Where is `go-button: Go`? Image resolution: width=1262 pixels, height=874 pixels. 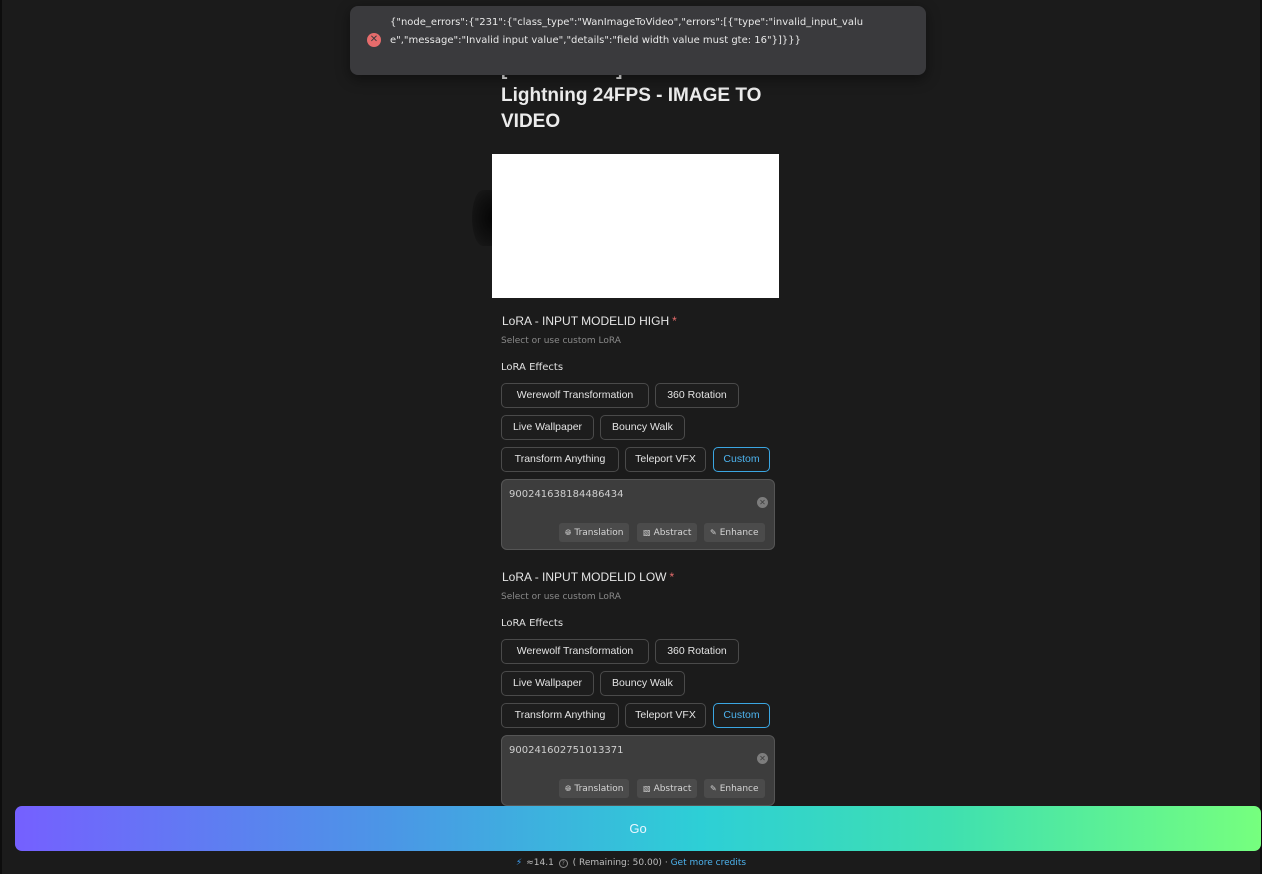
go-button: Go is located at coordinates (638, 828).